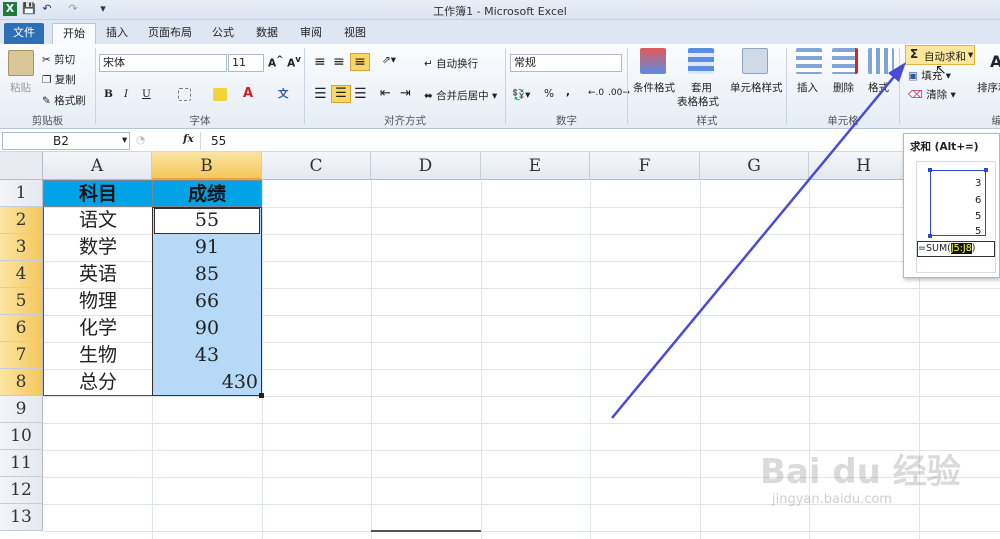  What do you see at coordinates (944, 147) in the screenshot?
I see `tooltip-title: 求和 (Alt+=)` at bounding box center [944, 147].